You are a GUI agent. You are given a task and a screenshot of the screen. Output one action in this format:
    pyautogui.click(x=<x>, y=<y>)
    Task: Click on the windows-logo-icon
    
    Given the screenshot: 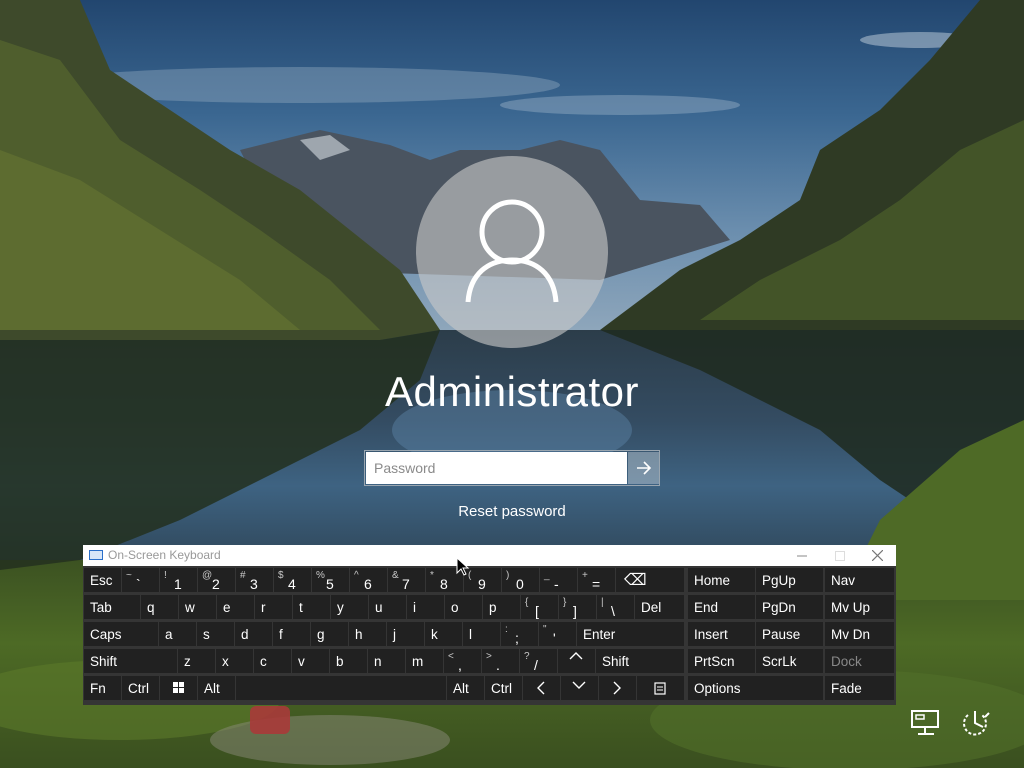 What is the action you would take?
    pyautogui.click(x=178, y=687)
    